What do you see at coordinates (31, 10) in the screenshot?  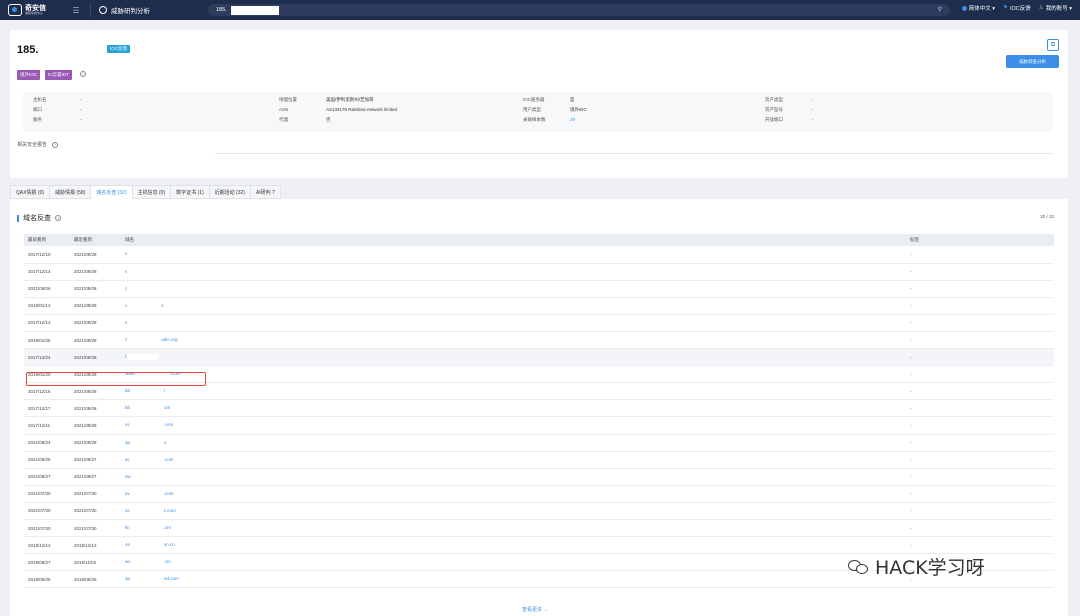 I see `brand-logo: 奇安信 威胁情报中心` at bounding box center [31, 10].